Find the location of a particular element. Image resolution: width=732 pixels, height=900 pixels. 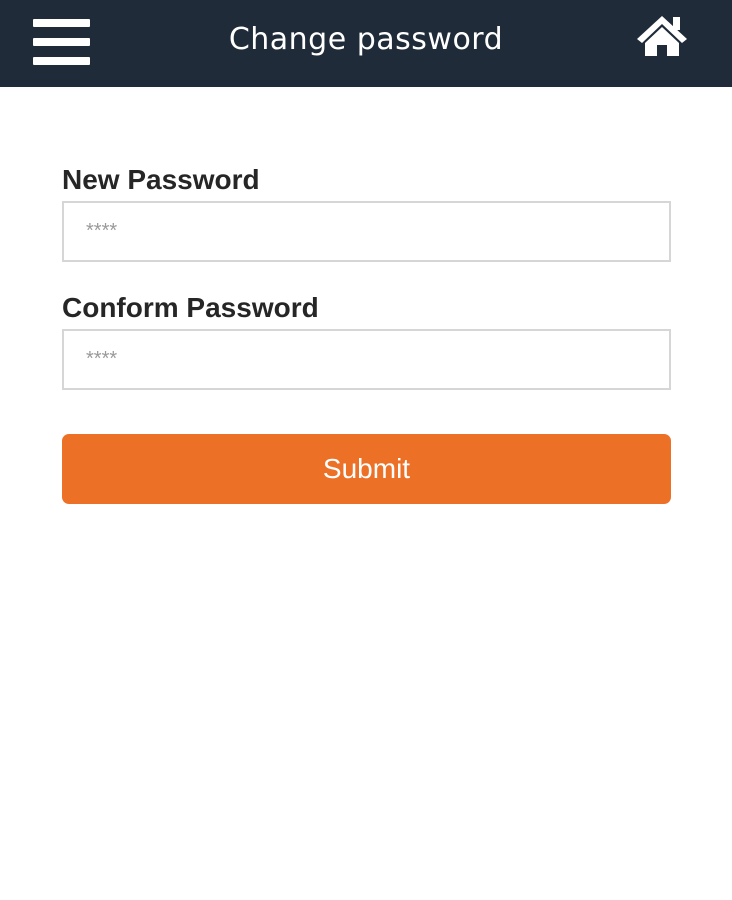

confirm-password-label: Conform Password is located at coordinates (190, 307).